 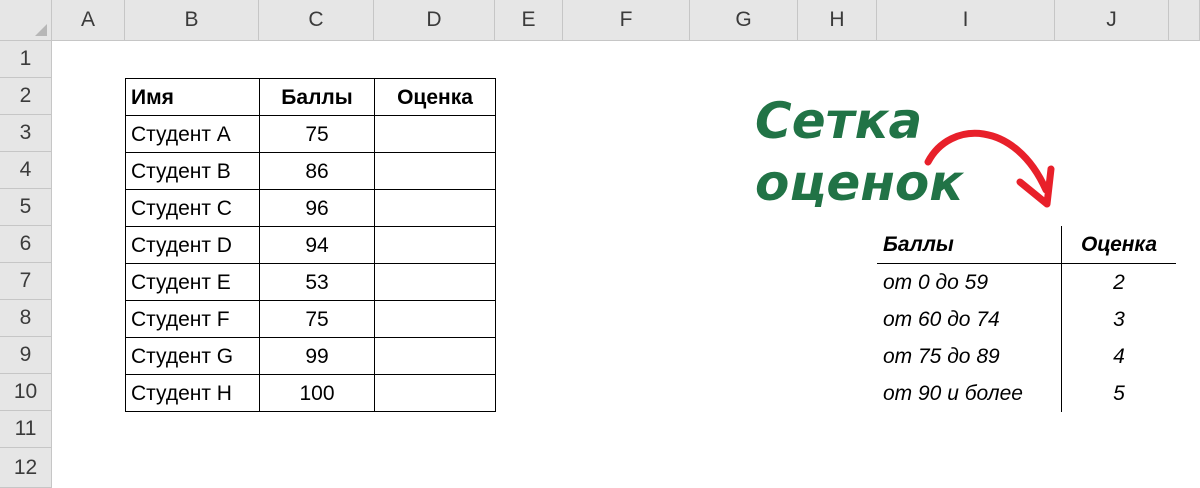 What do you see at coordinates (317, 97) in the screenshot?
I see `score-header-cell: Баллы` at bounding box center [317, 97].